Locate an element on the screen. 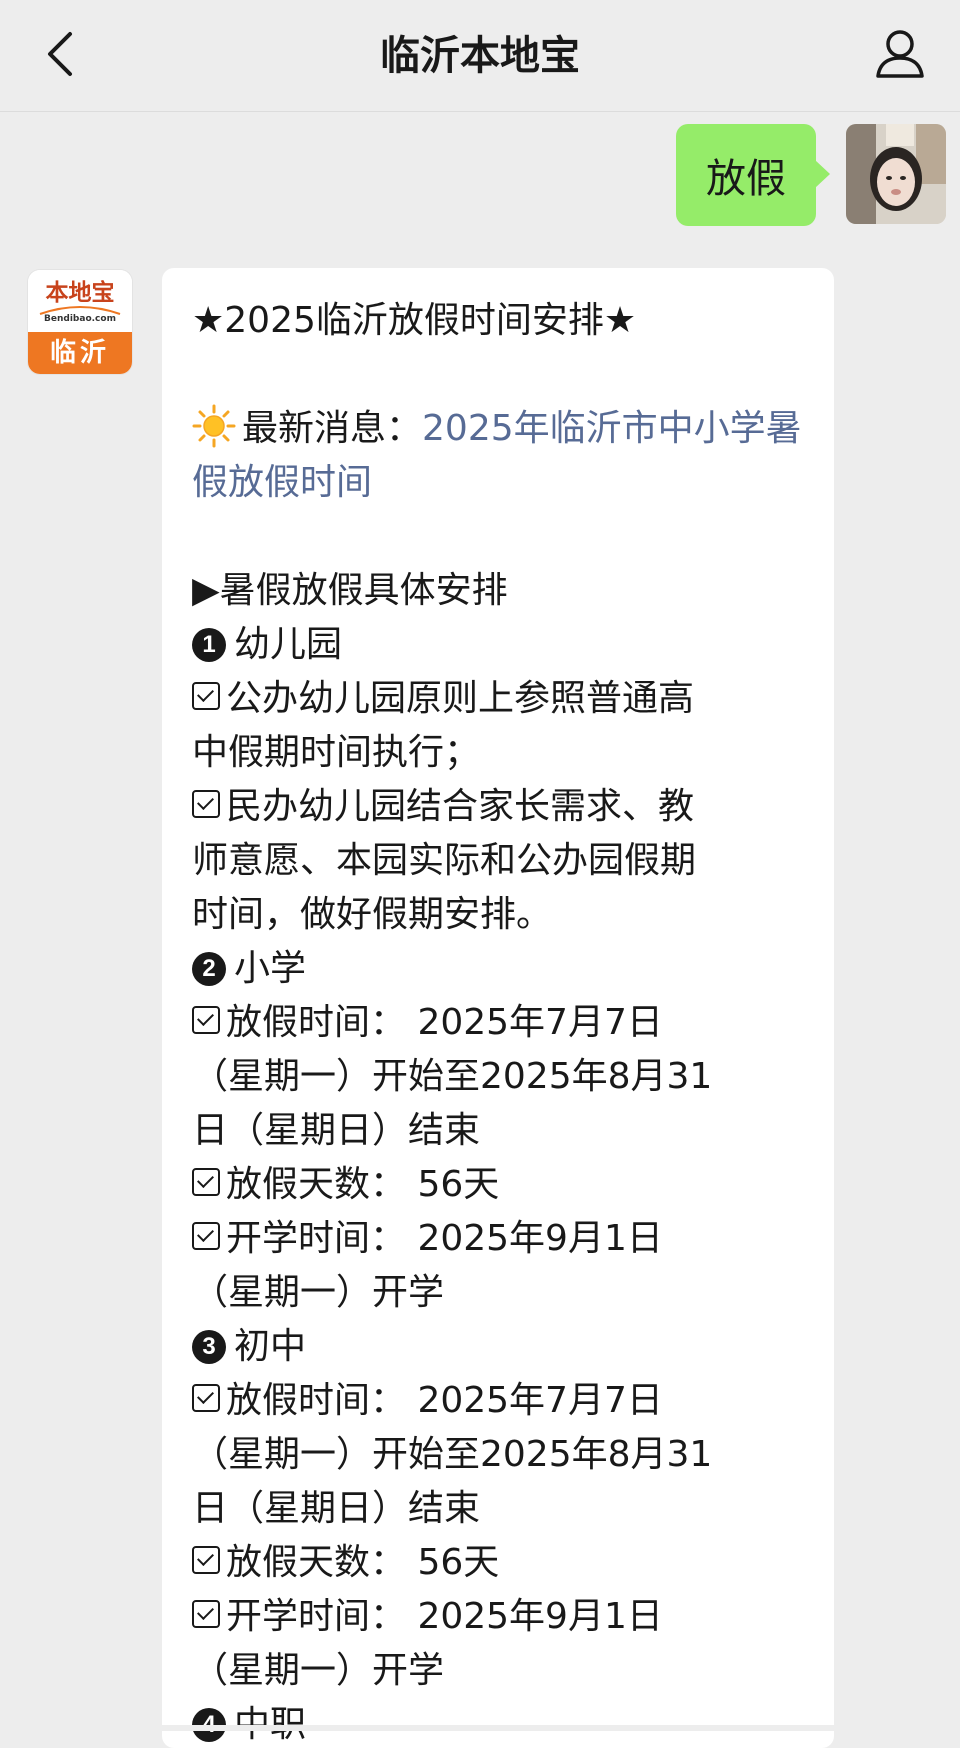 This screenshot has width=960, height=1748. junior-holiday-time-cont: （星期一）开始至2025年8月31 is located at coordinates (452, 1454).